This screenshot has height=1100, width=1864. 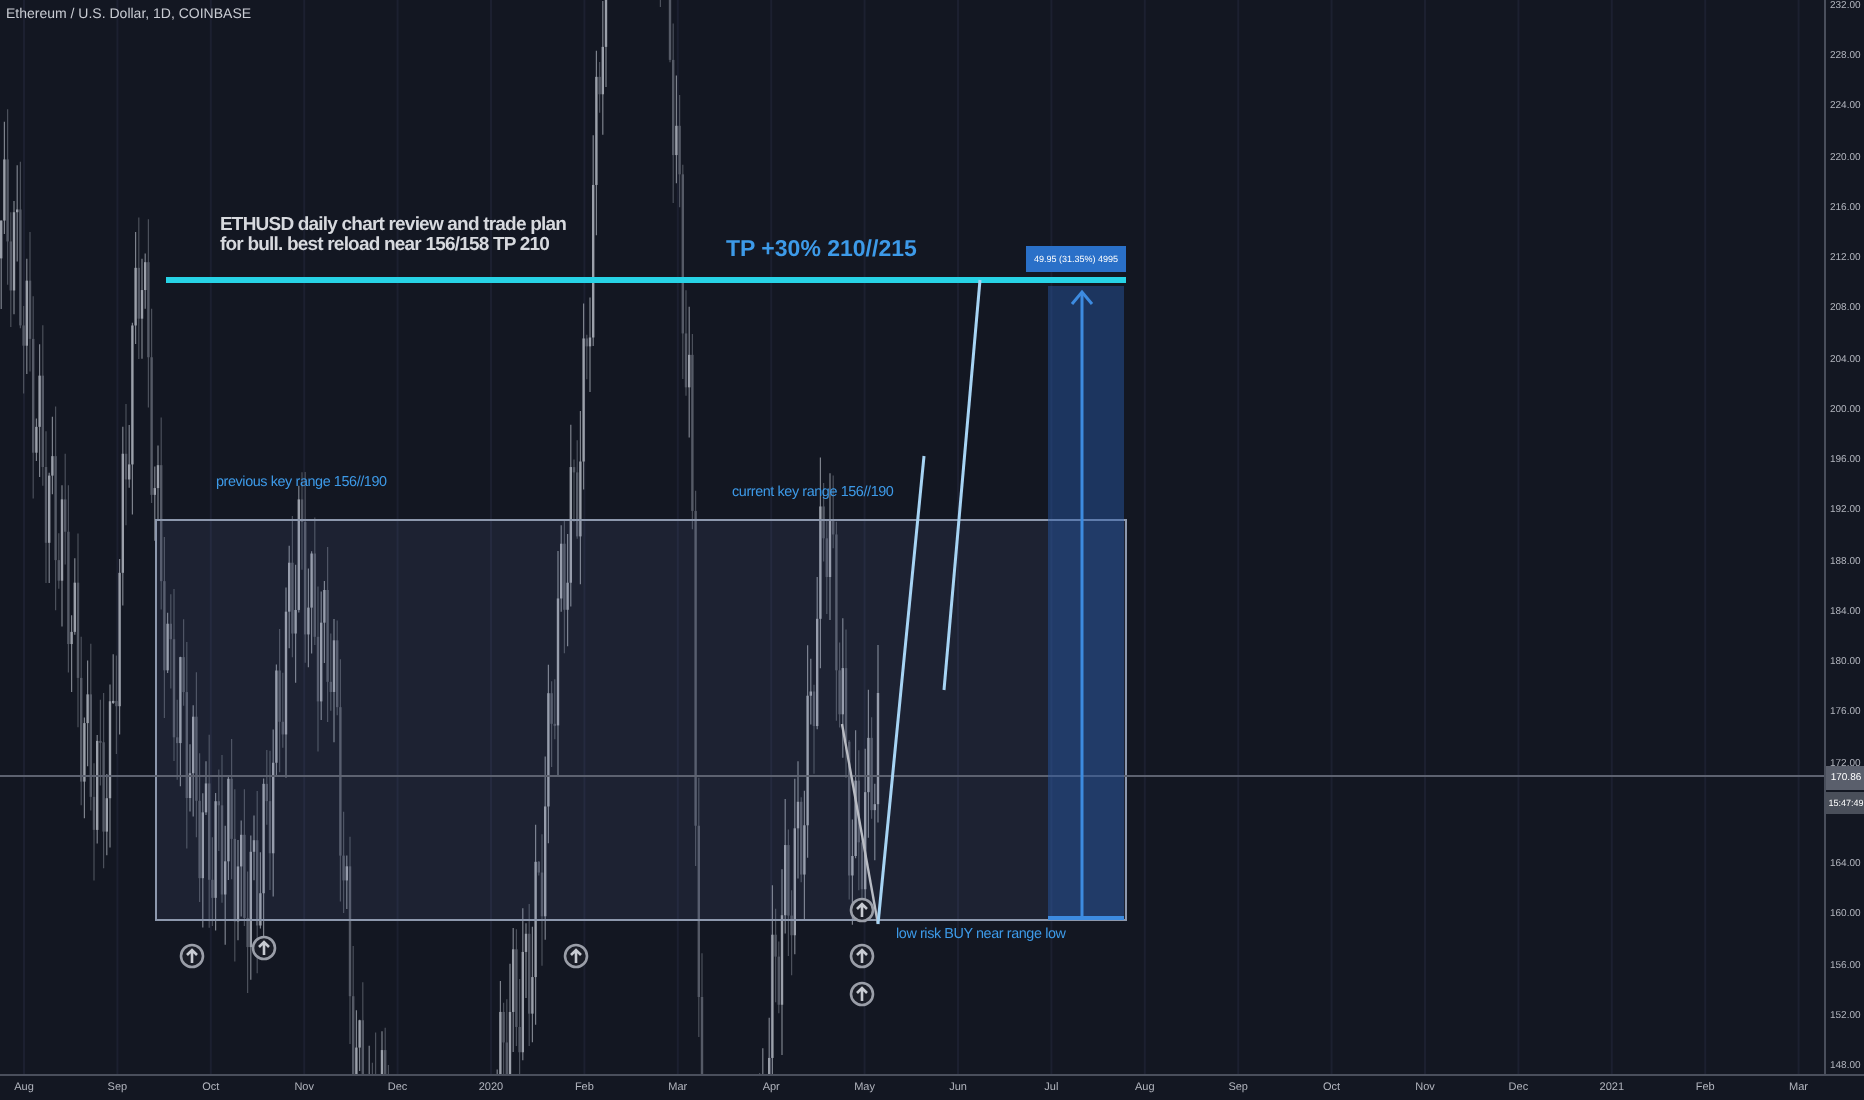 What do you see at coordinates (1086, 603) in the screenshot?
I see `price-range-measure` at bounding box center [1086, 603].